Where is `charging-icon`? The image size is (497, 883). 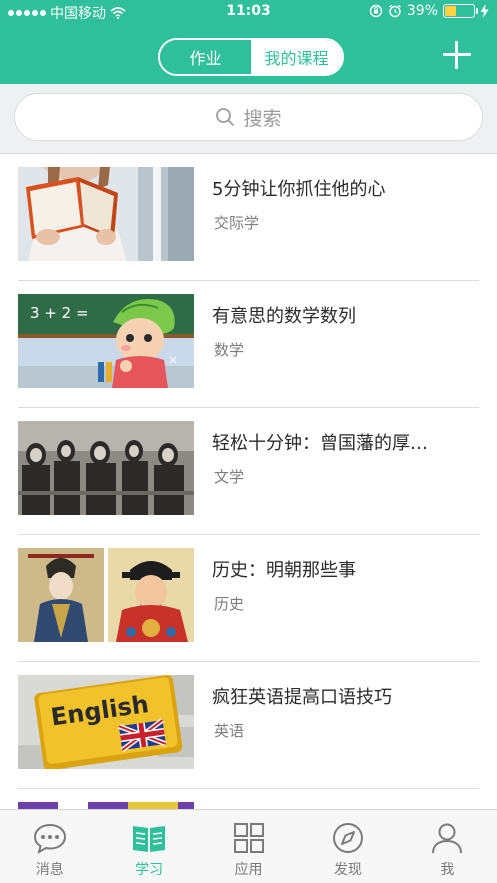 charging-icon is located at coordinates (484, 11).